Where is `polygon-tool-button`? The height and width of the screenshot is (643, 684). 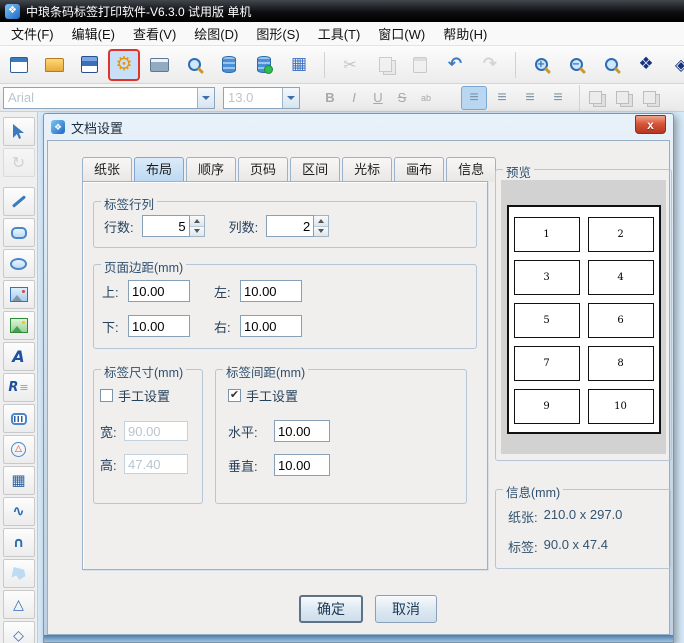 polygon-tool-button is located at coordinates (18, 573).